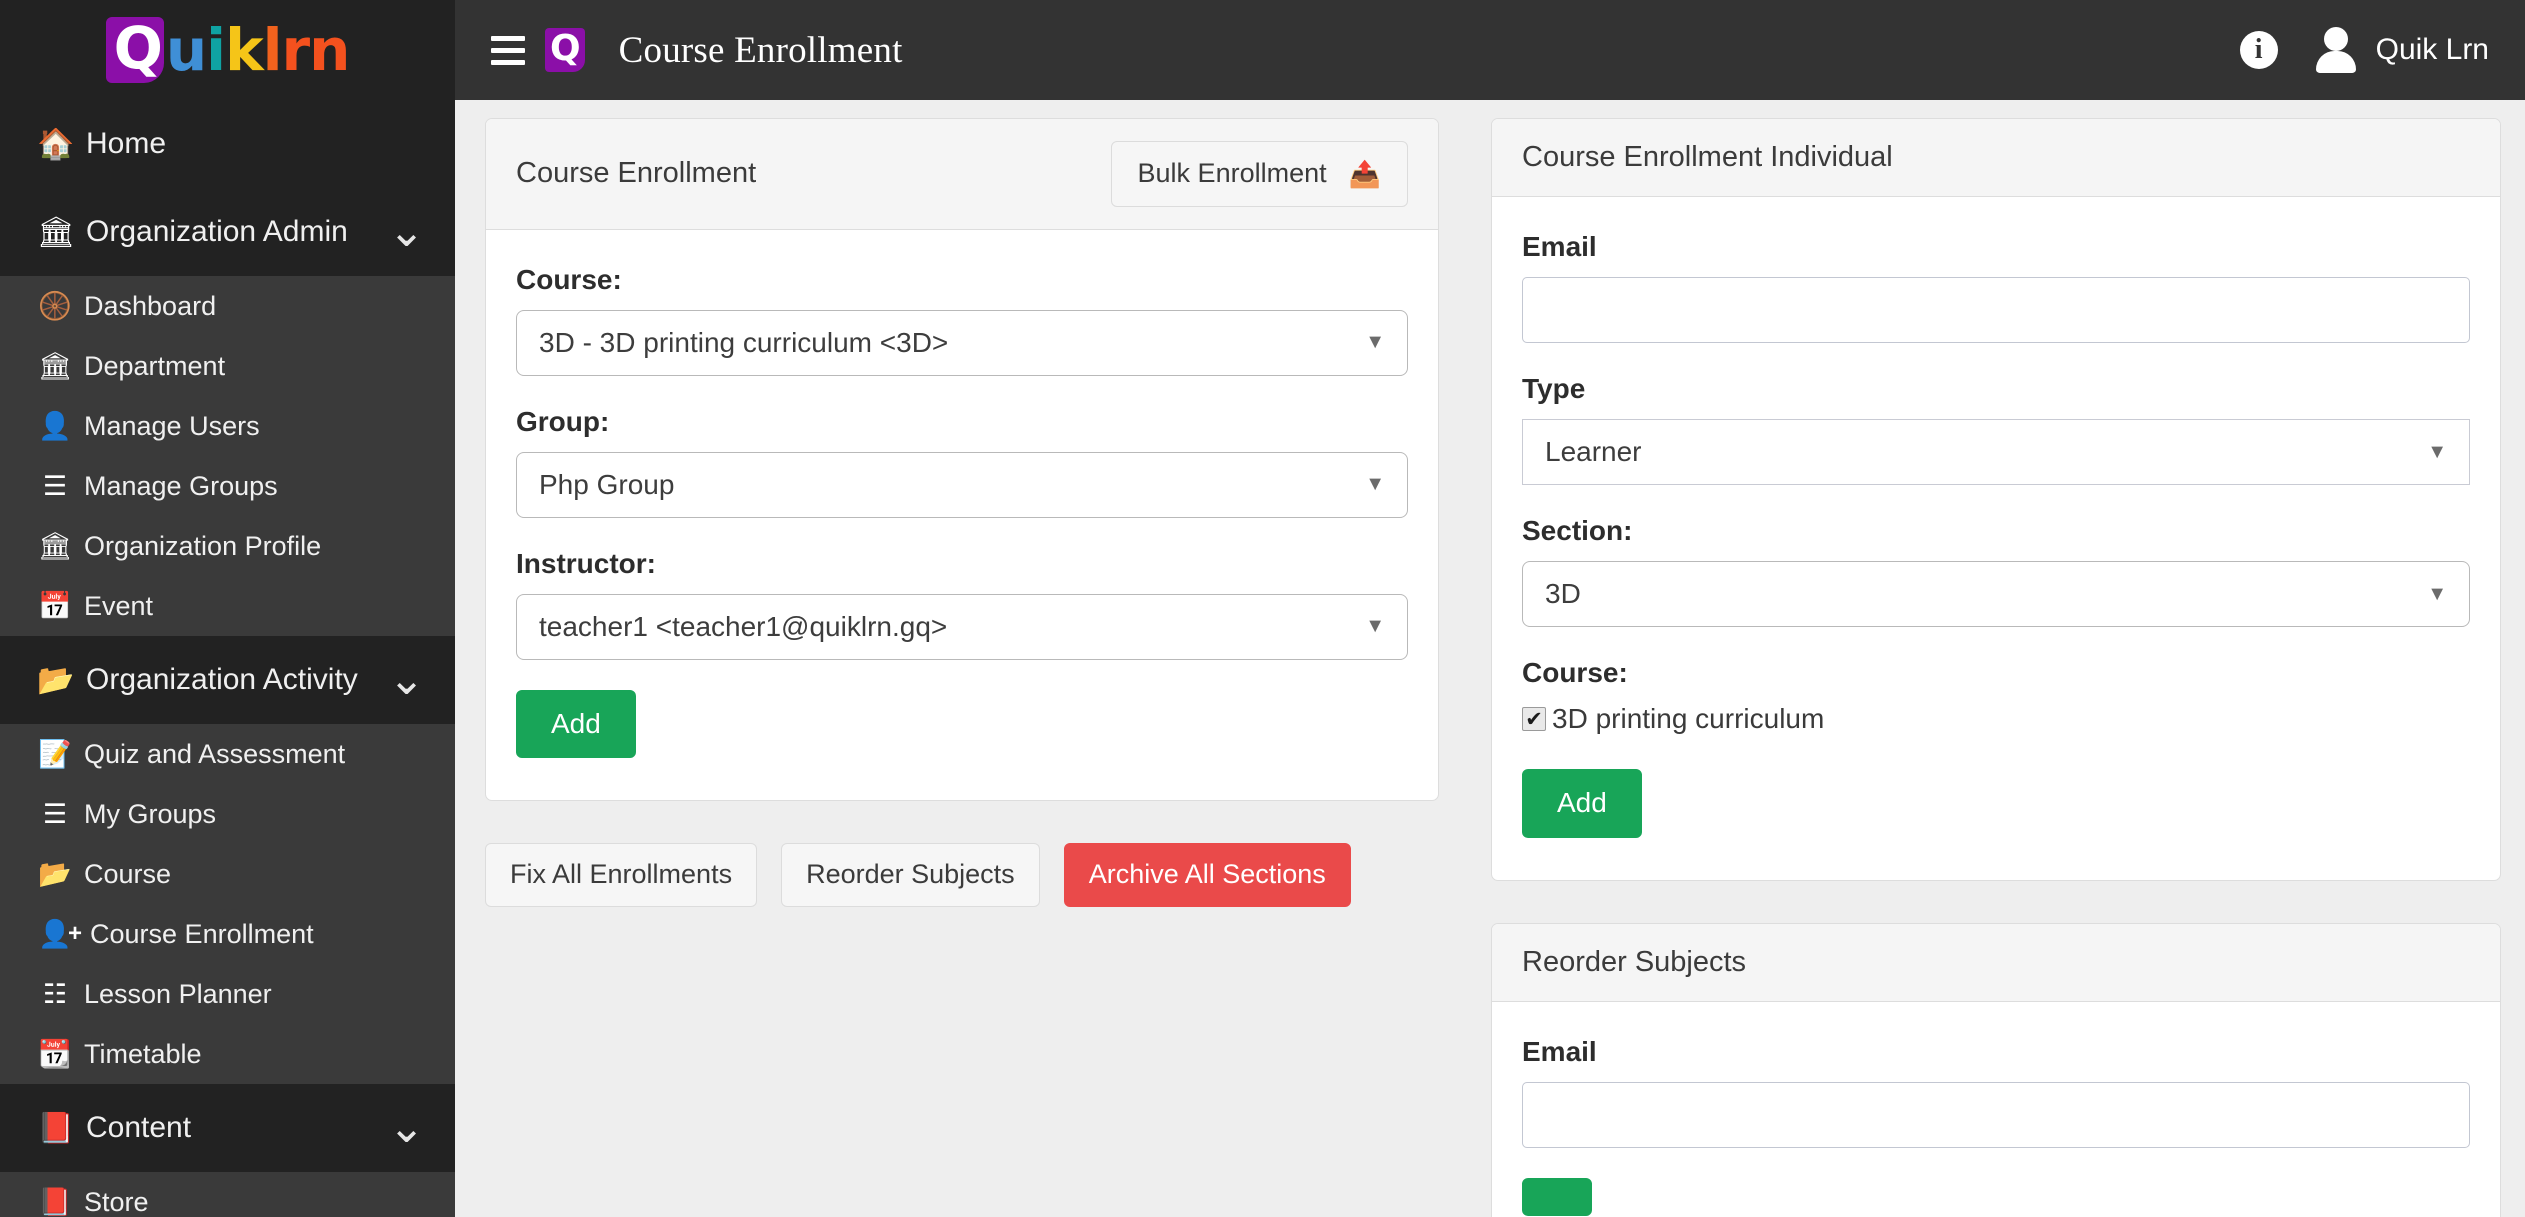  I want to click on sidebar-item-manage-users: 👤 Manage Users, so click(227, 426).